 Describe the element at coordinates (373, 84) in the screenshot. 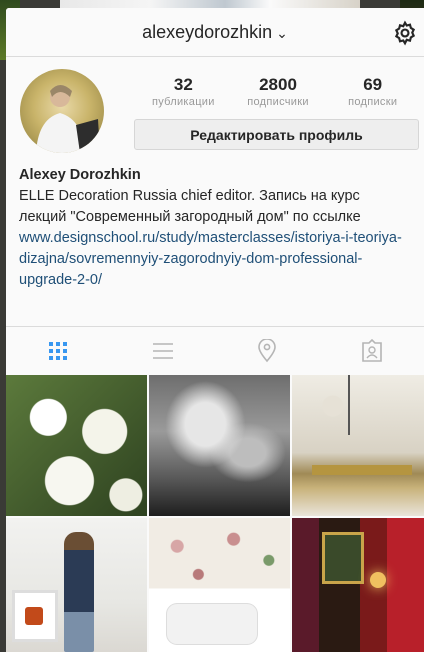

I see `following-count-value: 69` at that location.